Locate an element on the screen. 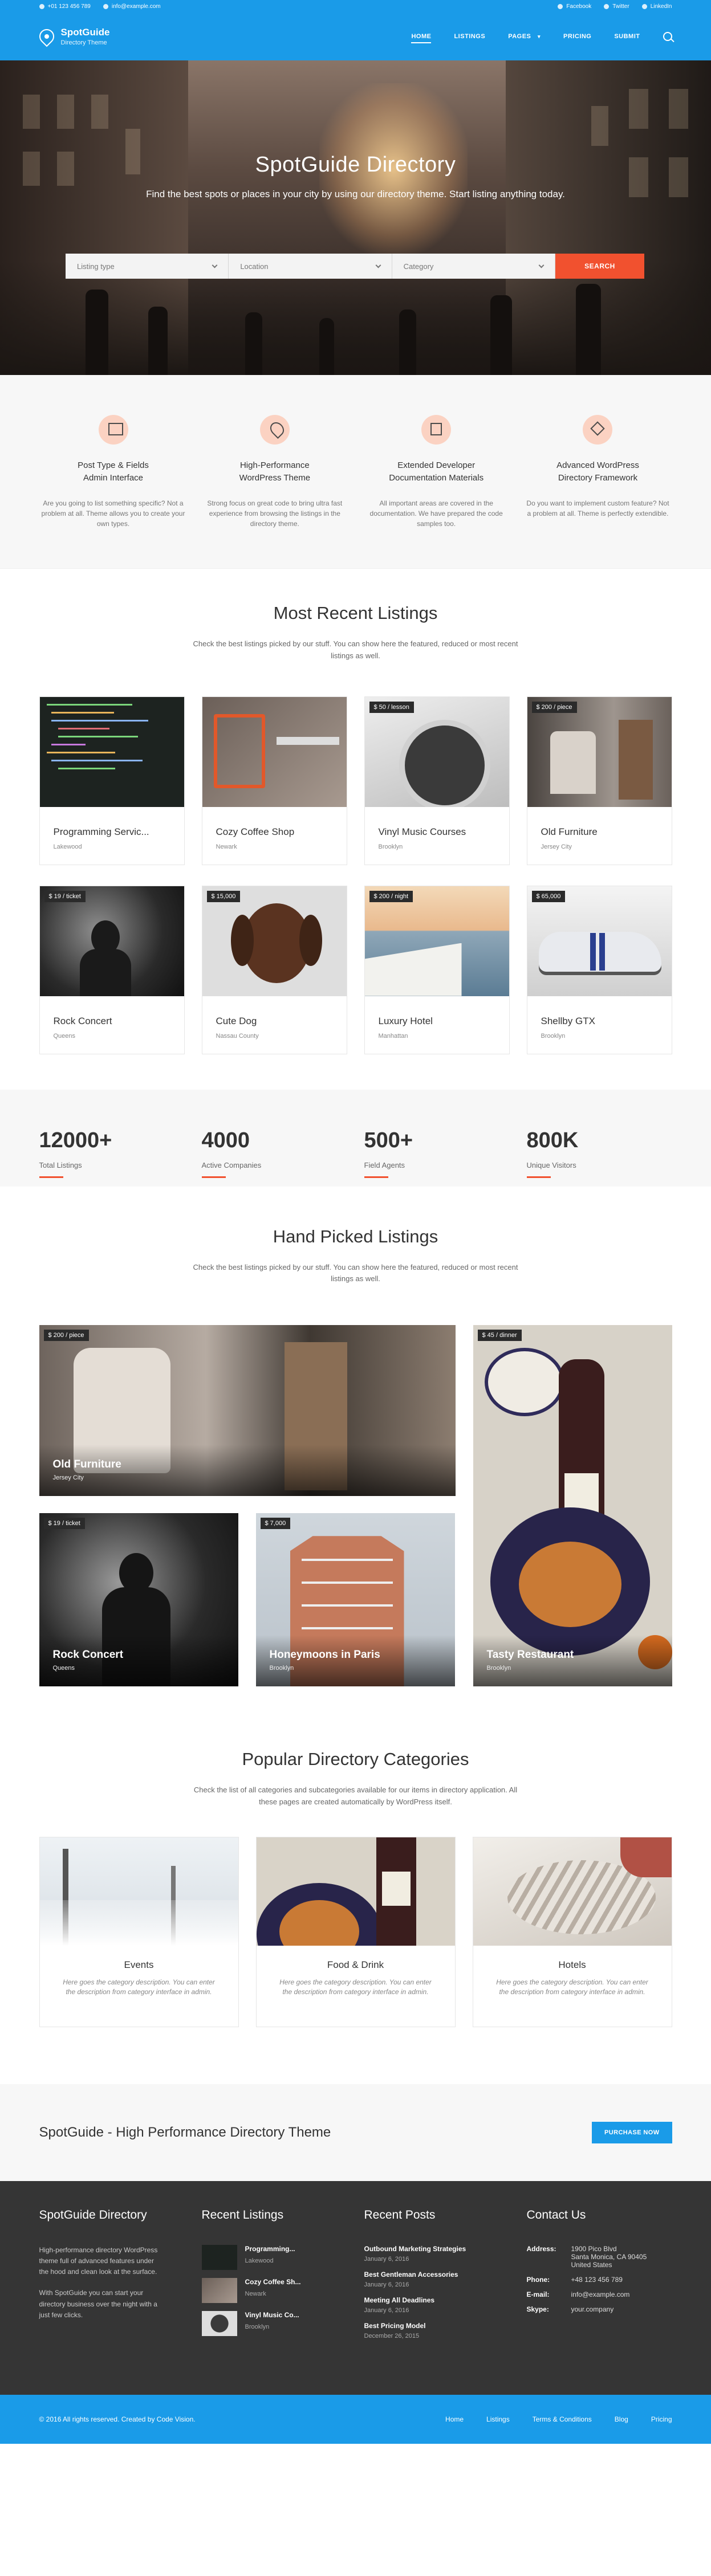 Image resolution: width=711 pixels, height=2576 pixels. footer-listing: Cozy Coffee Sh... Newark is located at coordinates (282, 2290).